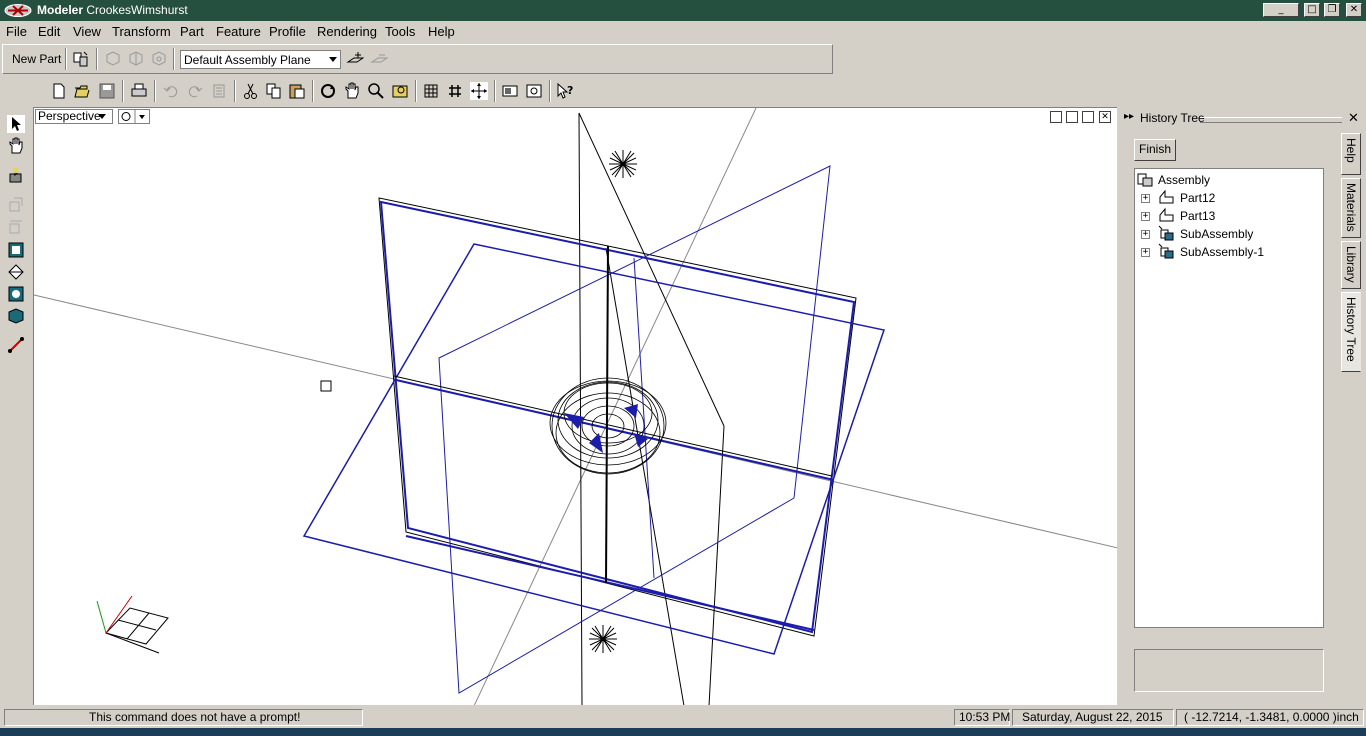 The height and width of the screenshot is (736, 1366). Describe the element at coordinates (16, 31) in the screenshot. I see `menu-file: File` at that location.